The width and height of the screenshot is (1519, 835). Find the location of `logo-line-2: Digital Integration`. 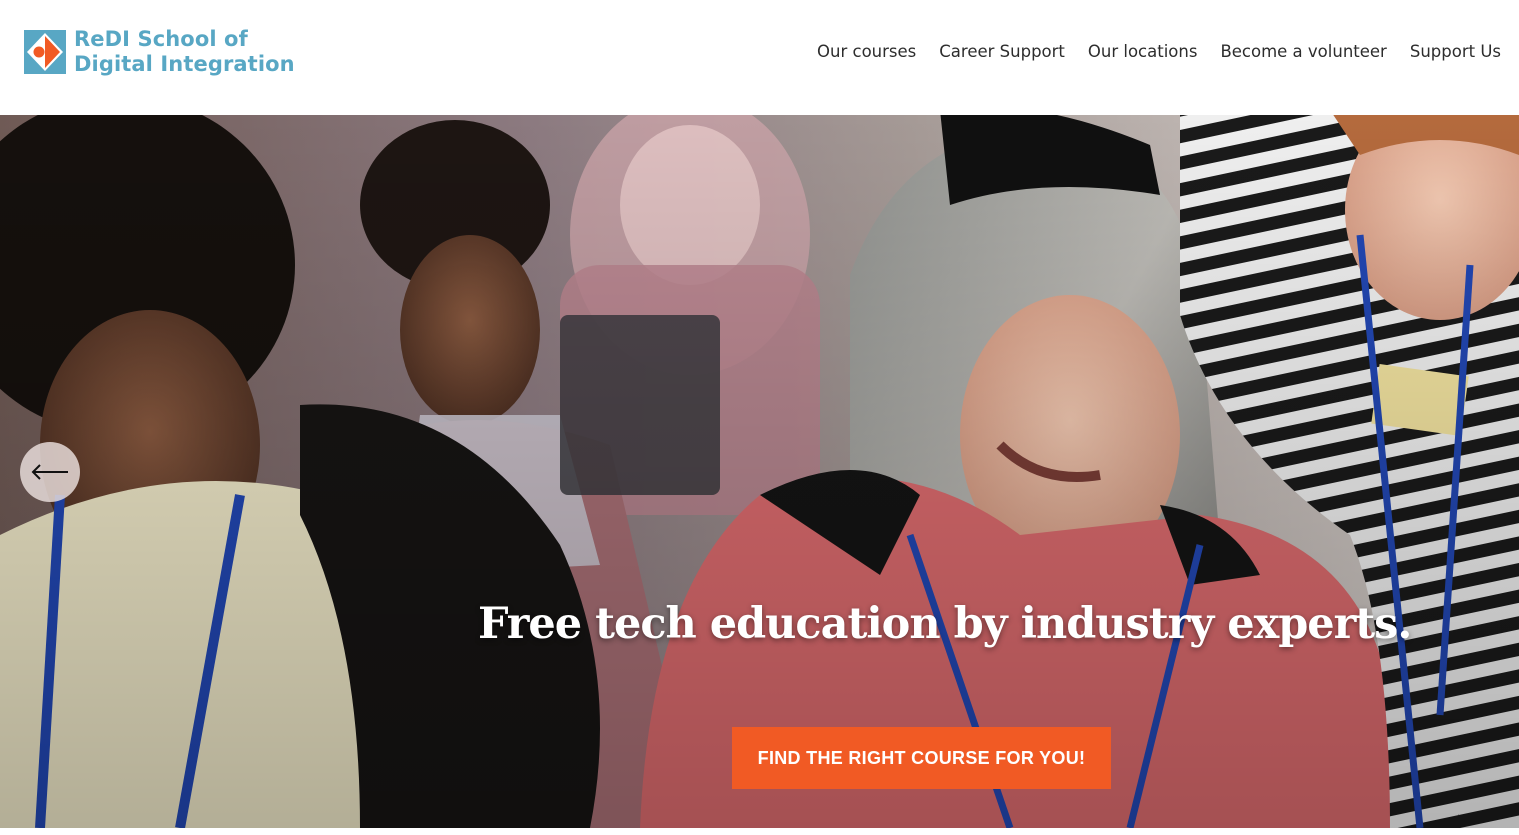

logo-line-2: Digital Integration is located at coordinates (184, 64).